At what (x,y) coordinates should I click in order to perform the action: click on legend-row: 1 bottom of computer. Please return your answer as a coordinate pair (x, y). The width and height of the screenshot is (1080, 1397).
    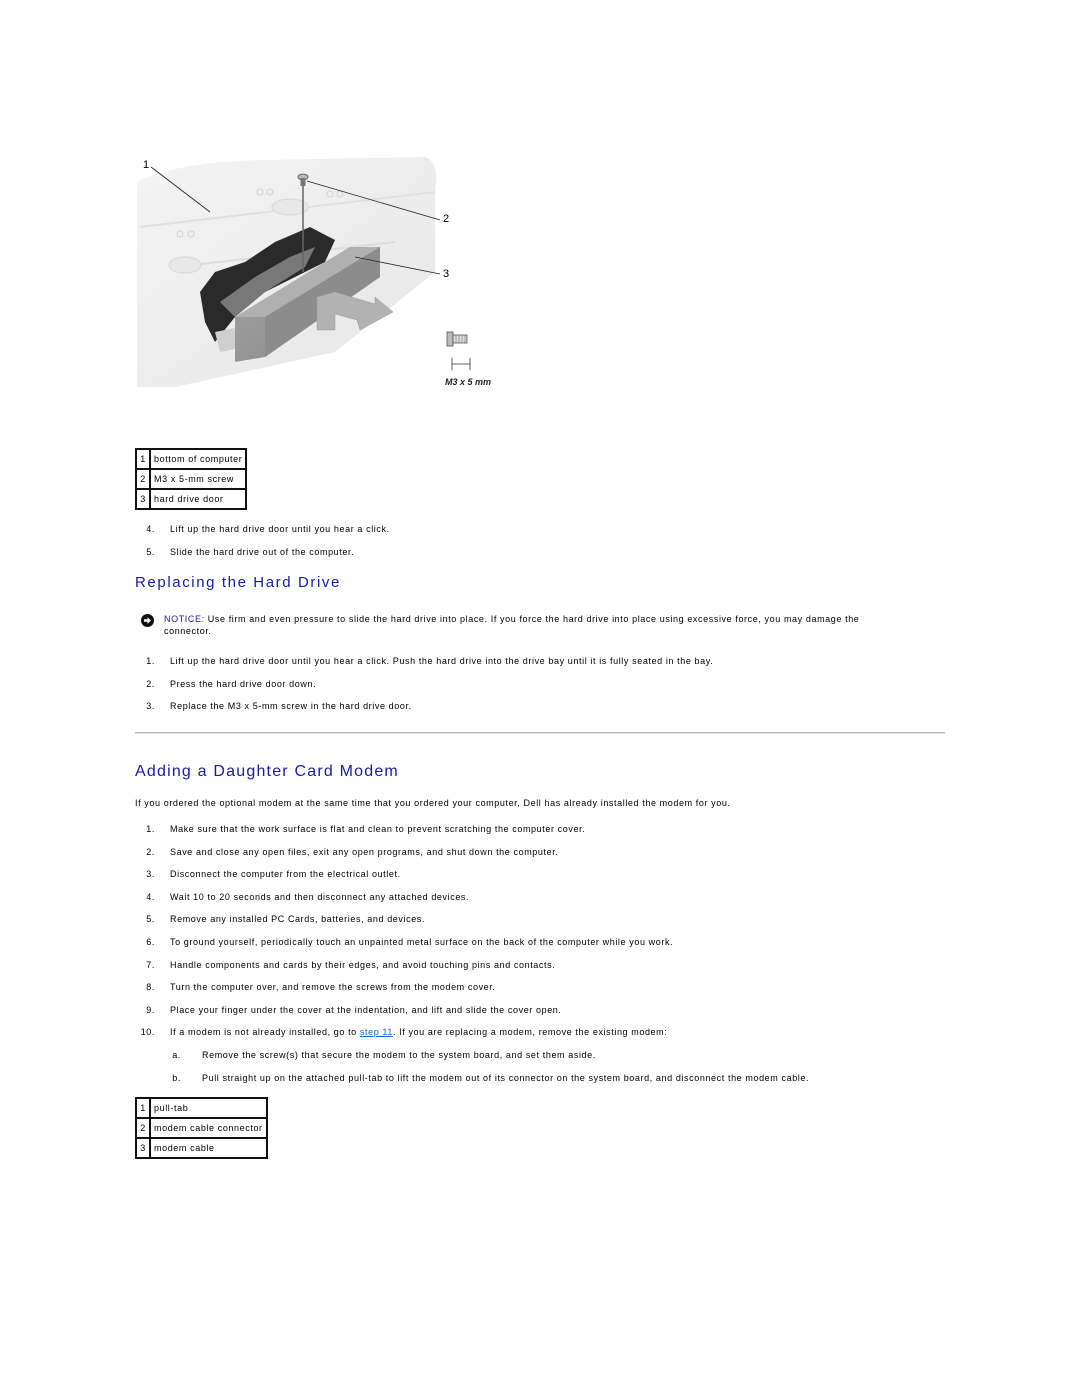
    Looking at the image, I should click on (191, 459).